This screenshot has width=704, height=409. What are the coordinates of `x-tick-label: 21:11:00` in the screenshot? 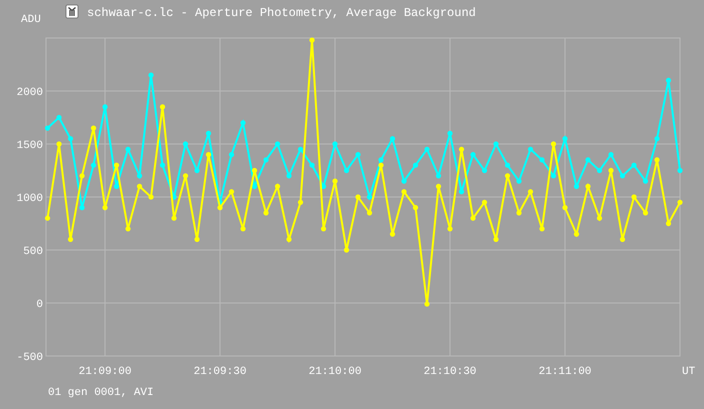 It's located at (565, 372).